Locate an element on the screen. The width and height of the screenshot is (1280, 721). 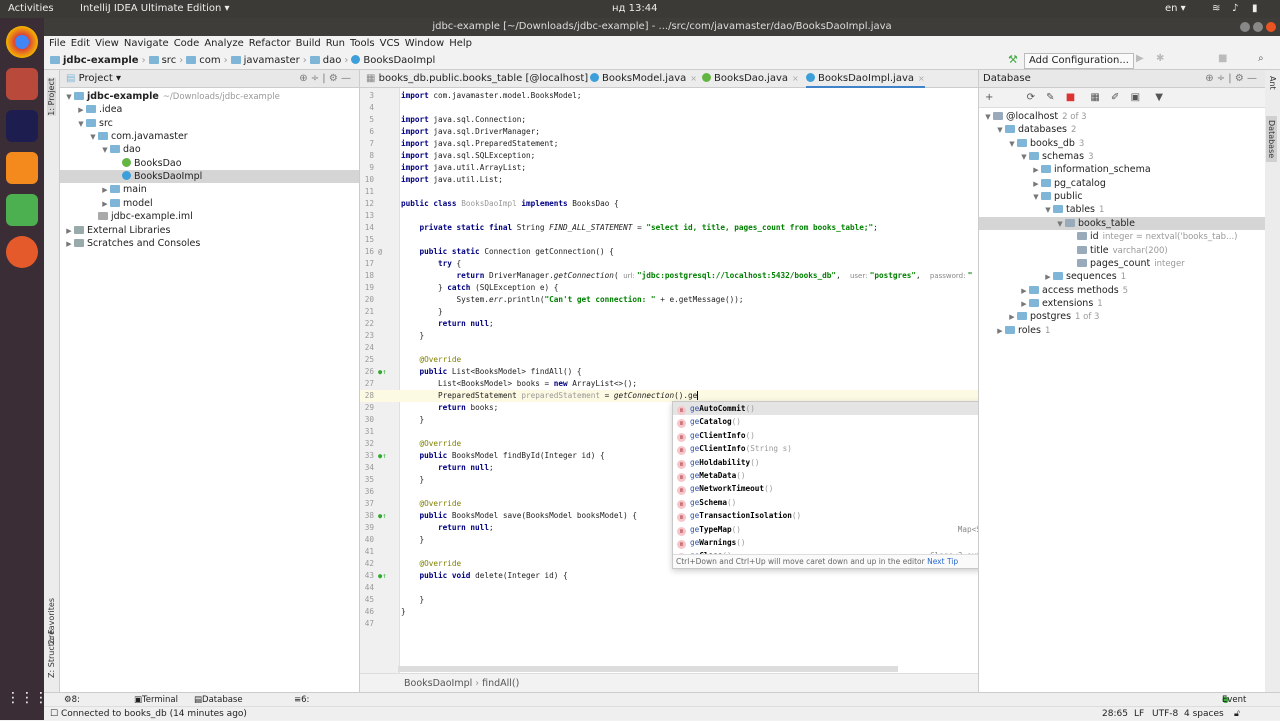
database-tree-item: ▶ sequences 1 is located at coordinates (1122, 276).